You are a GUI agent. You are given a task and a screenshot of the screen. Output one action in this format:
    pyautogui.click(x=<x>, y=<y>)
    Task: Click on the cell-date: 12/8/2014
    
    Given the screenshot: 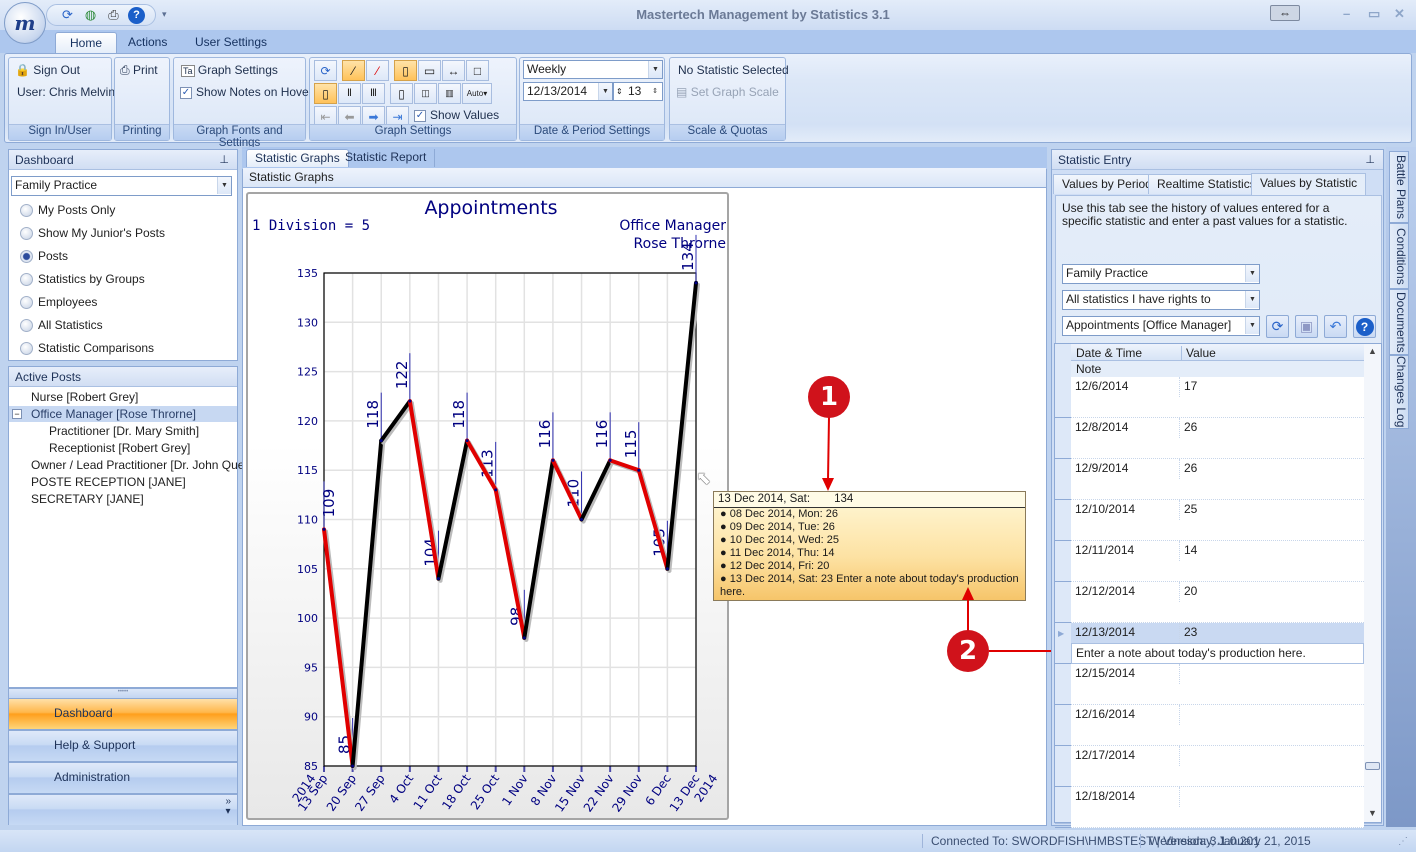 What is the action you would take?
    pyautogui.click(x=1125, y=428)
    